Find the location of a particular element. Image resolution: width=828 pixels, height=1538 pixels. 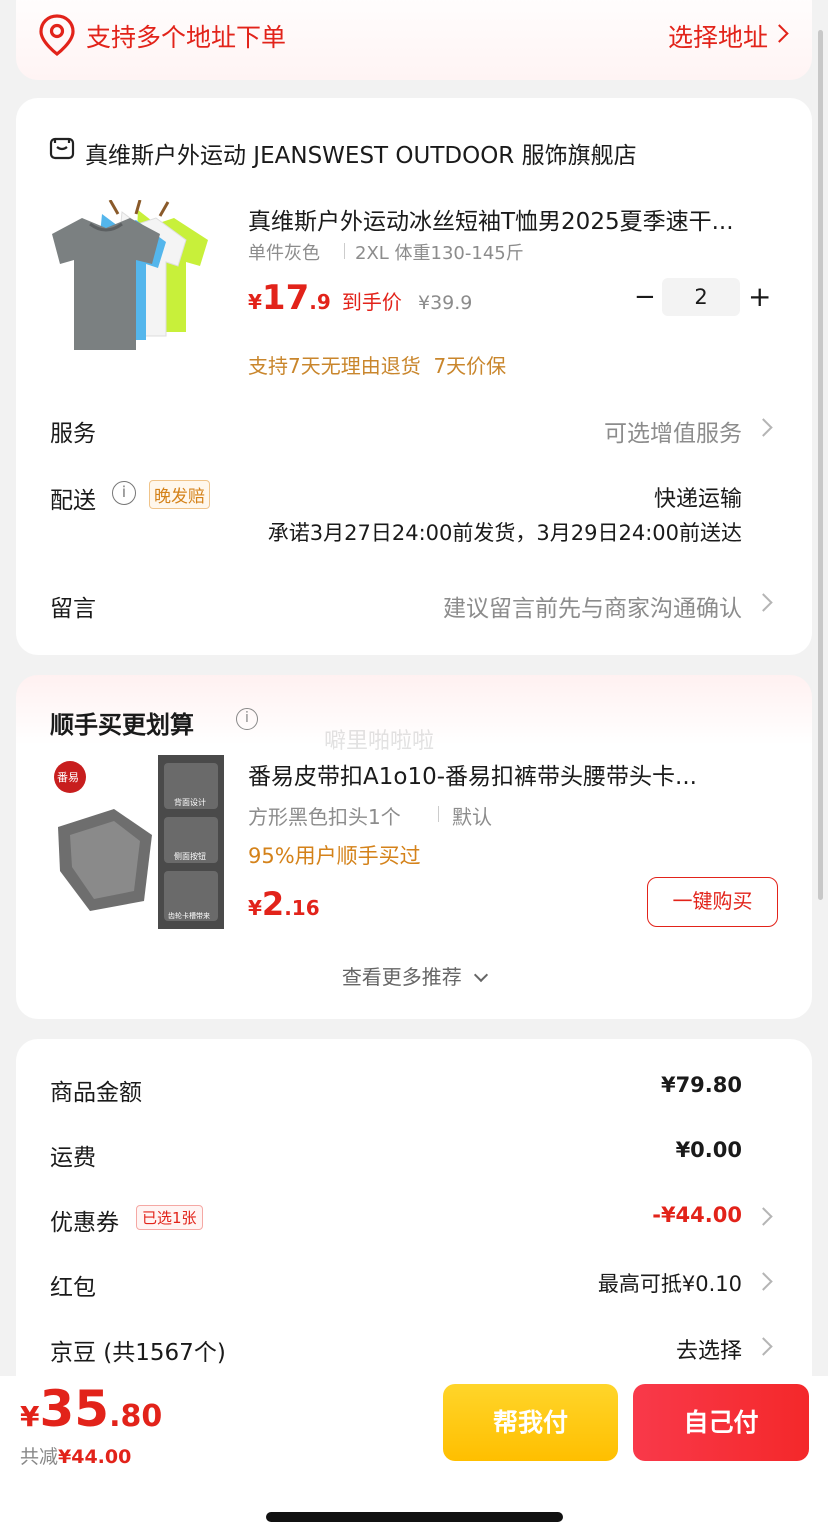

one-click-buy-button: 一键购买 is located at coordinates (712, 902).